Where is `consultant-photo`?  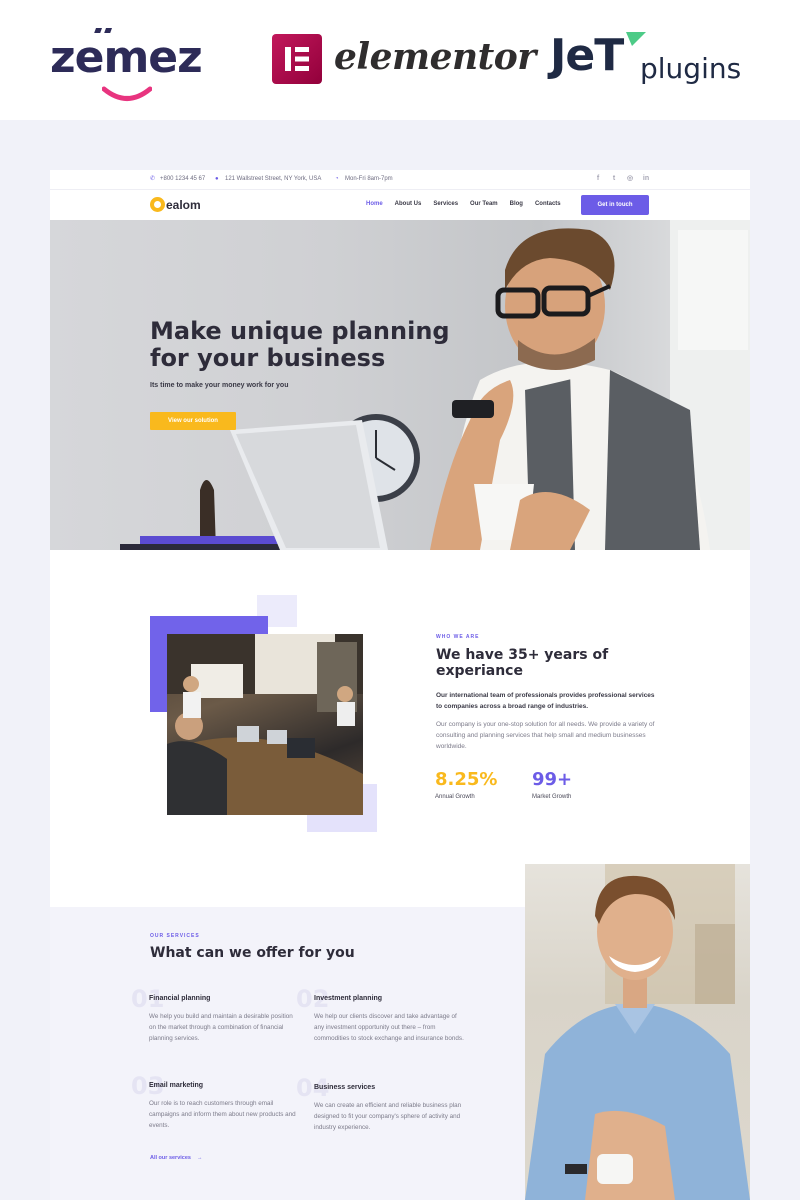
consultant-photo is located at coordinates (637, 1032).